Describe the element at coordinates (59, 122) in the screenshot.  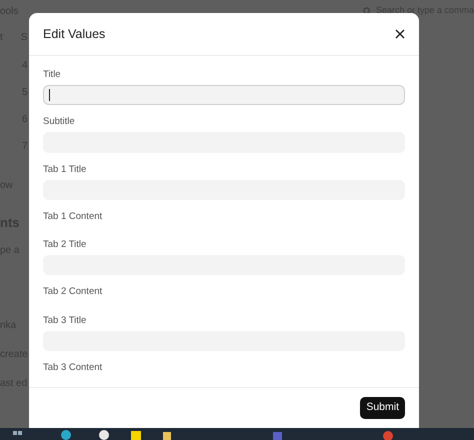
I see `field-label: Subtitle` at that location.